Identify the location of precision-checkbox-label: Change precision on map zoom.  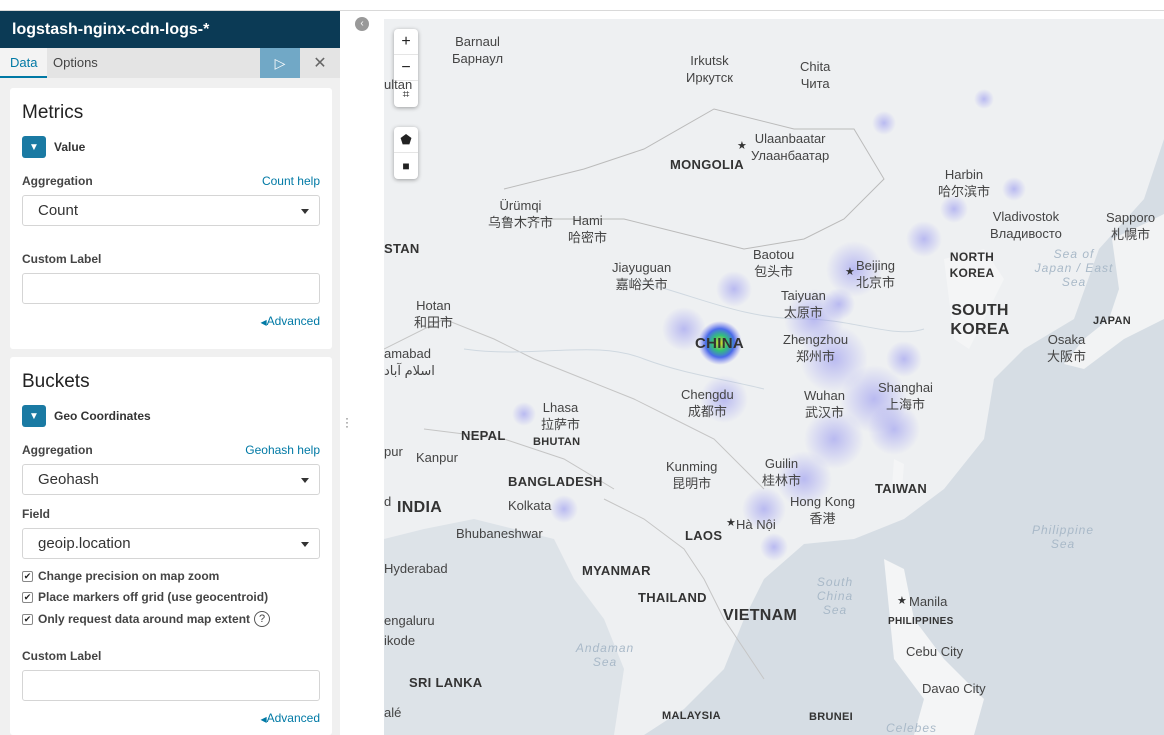
(129, 576).